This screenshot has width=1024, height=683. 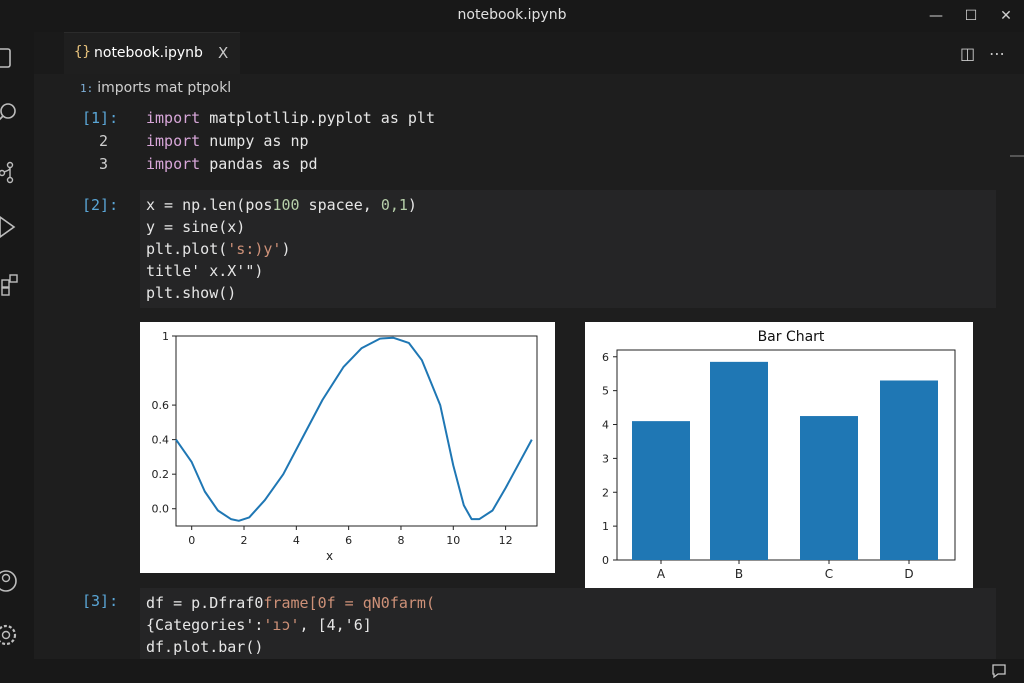 What do you see at coordinates (290, 603) in the screenshot?
I see `code-line: df = p.Dfraf0frame[0f = qN0farm(` at bounding box center [290, 603].